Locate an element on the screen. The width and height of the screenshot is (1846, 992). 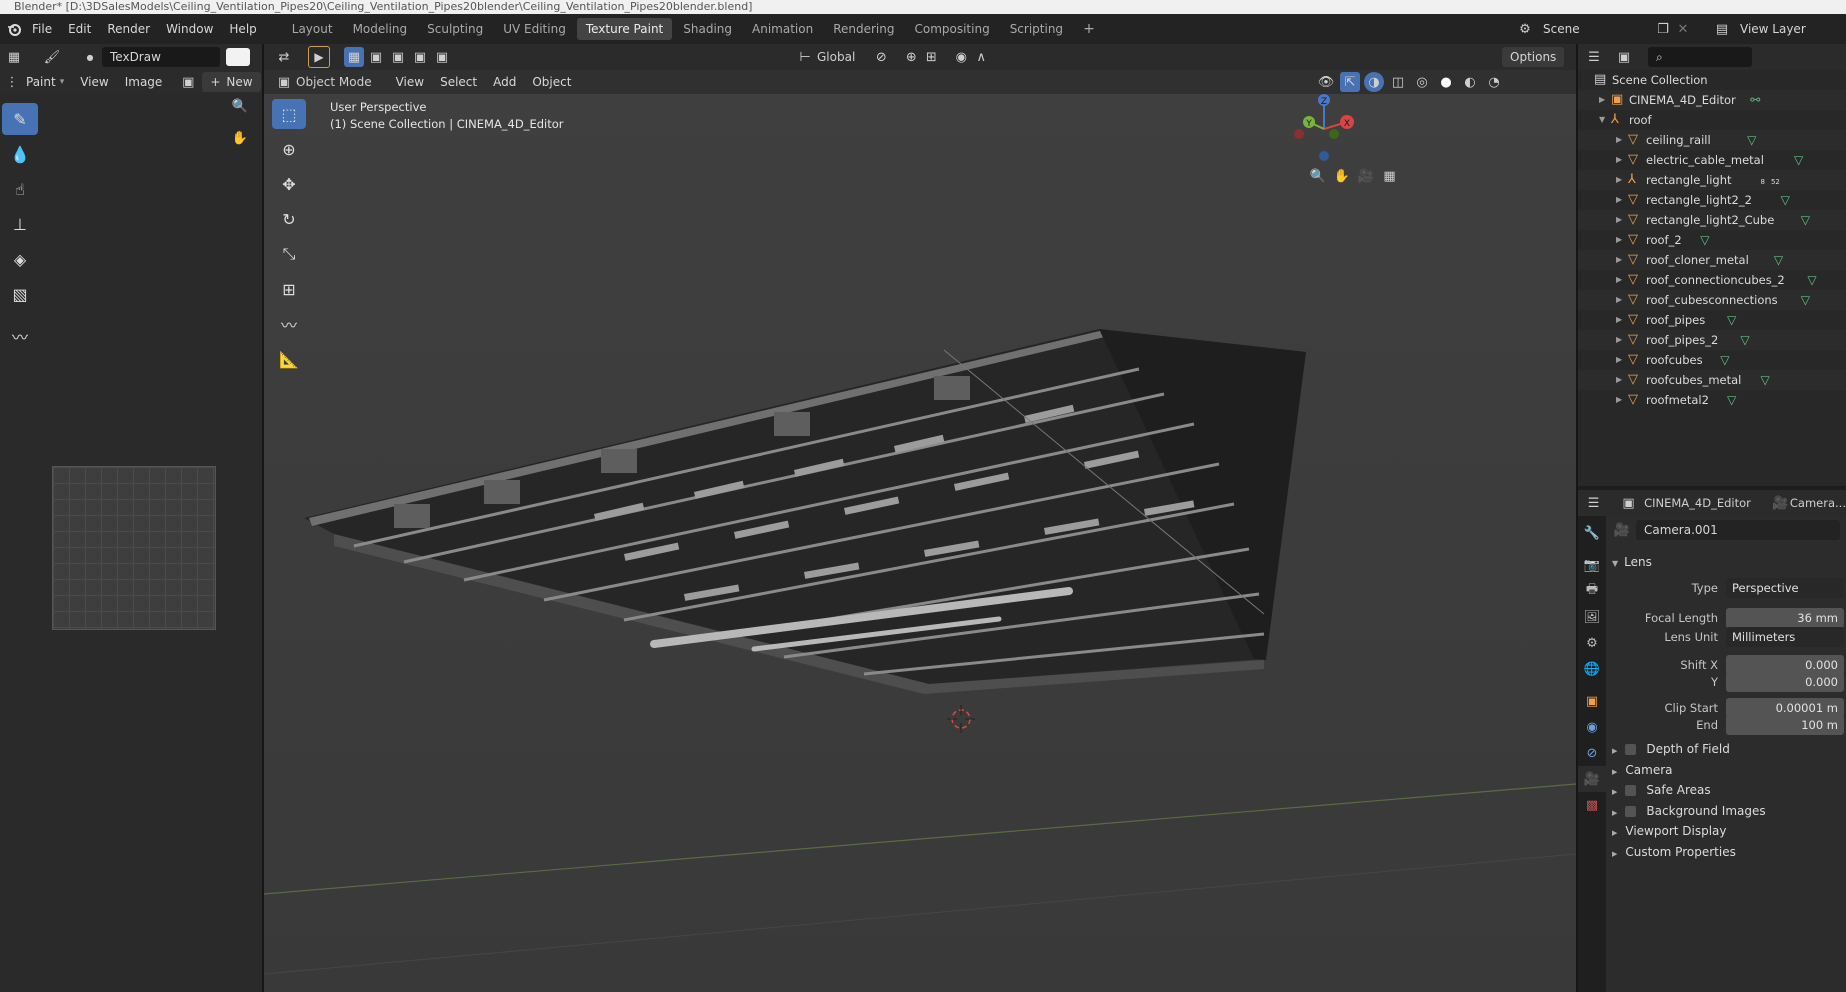
outliner-item: ▶ ▽ roof_cloner_metal ▽ is located at coordinates (1712, 260).